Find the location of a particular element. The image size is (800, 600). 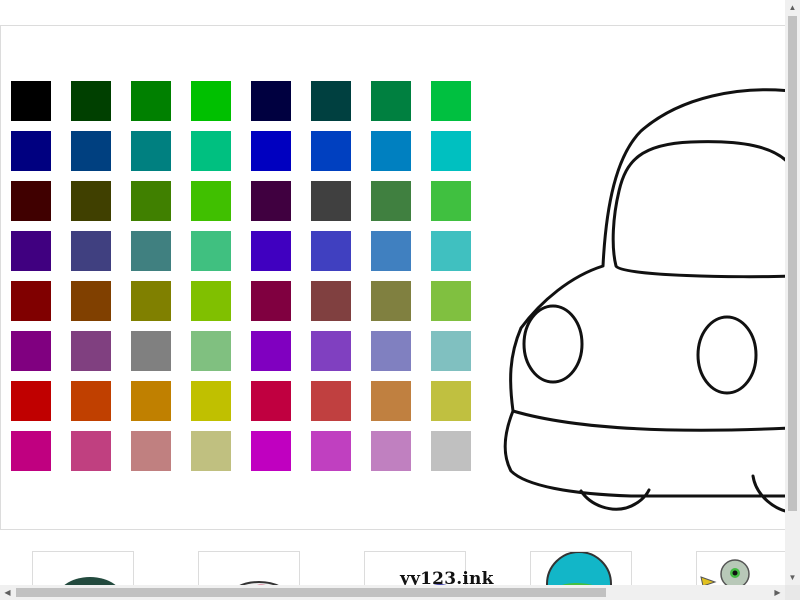

arrow-up-icon: ▲ is located at coordinates (792, 7).